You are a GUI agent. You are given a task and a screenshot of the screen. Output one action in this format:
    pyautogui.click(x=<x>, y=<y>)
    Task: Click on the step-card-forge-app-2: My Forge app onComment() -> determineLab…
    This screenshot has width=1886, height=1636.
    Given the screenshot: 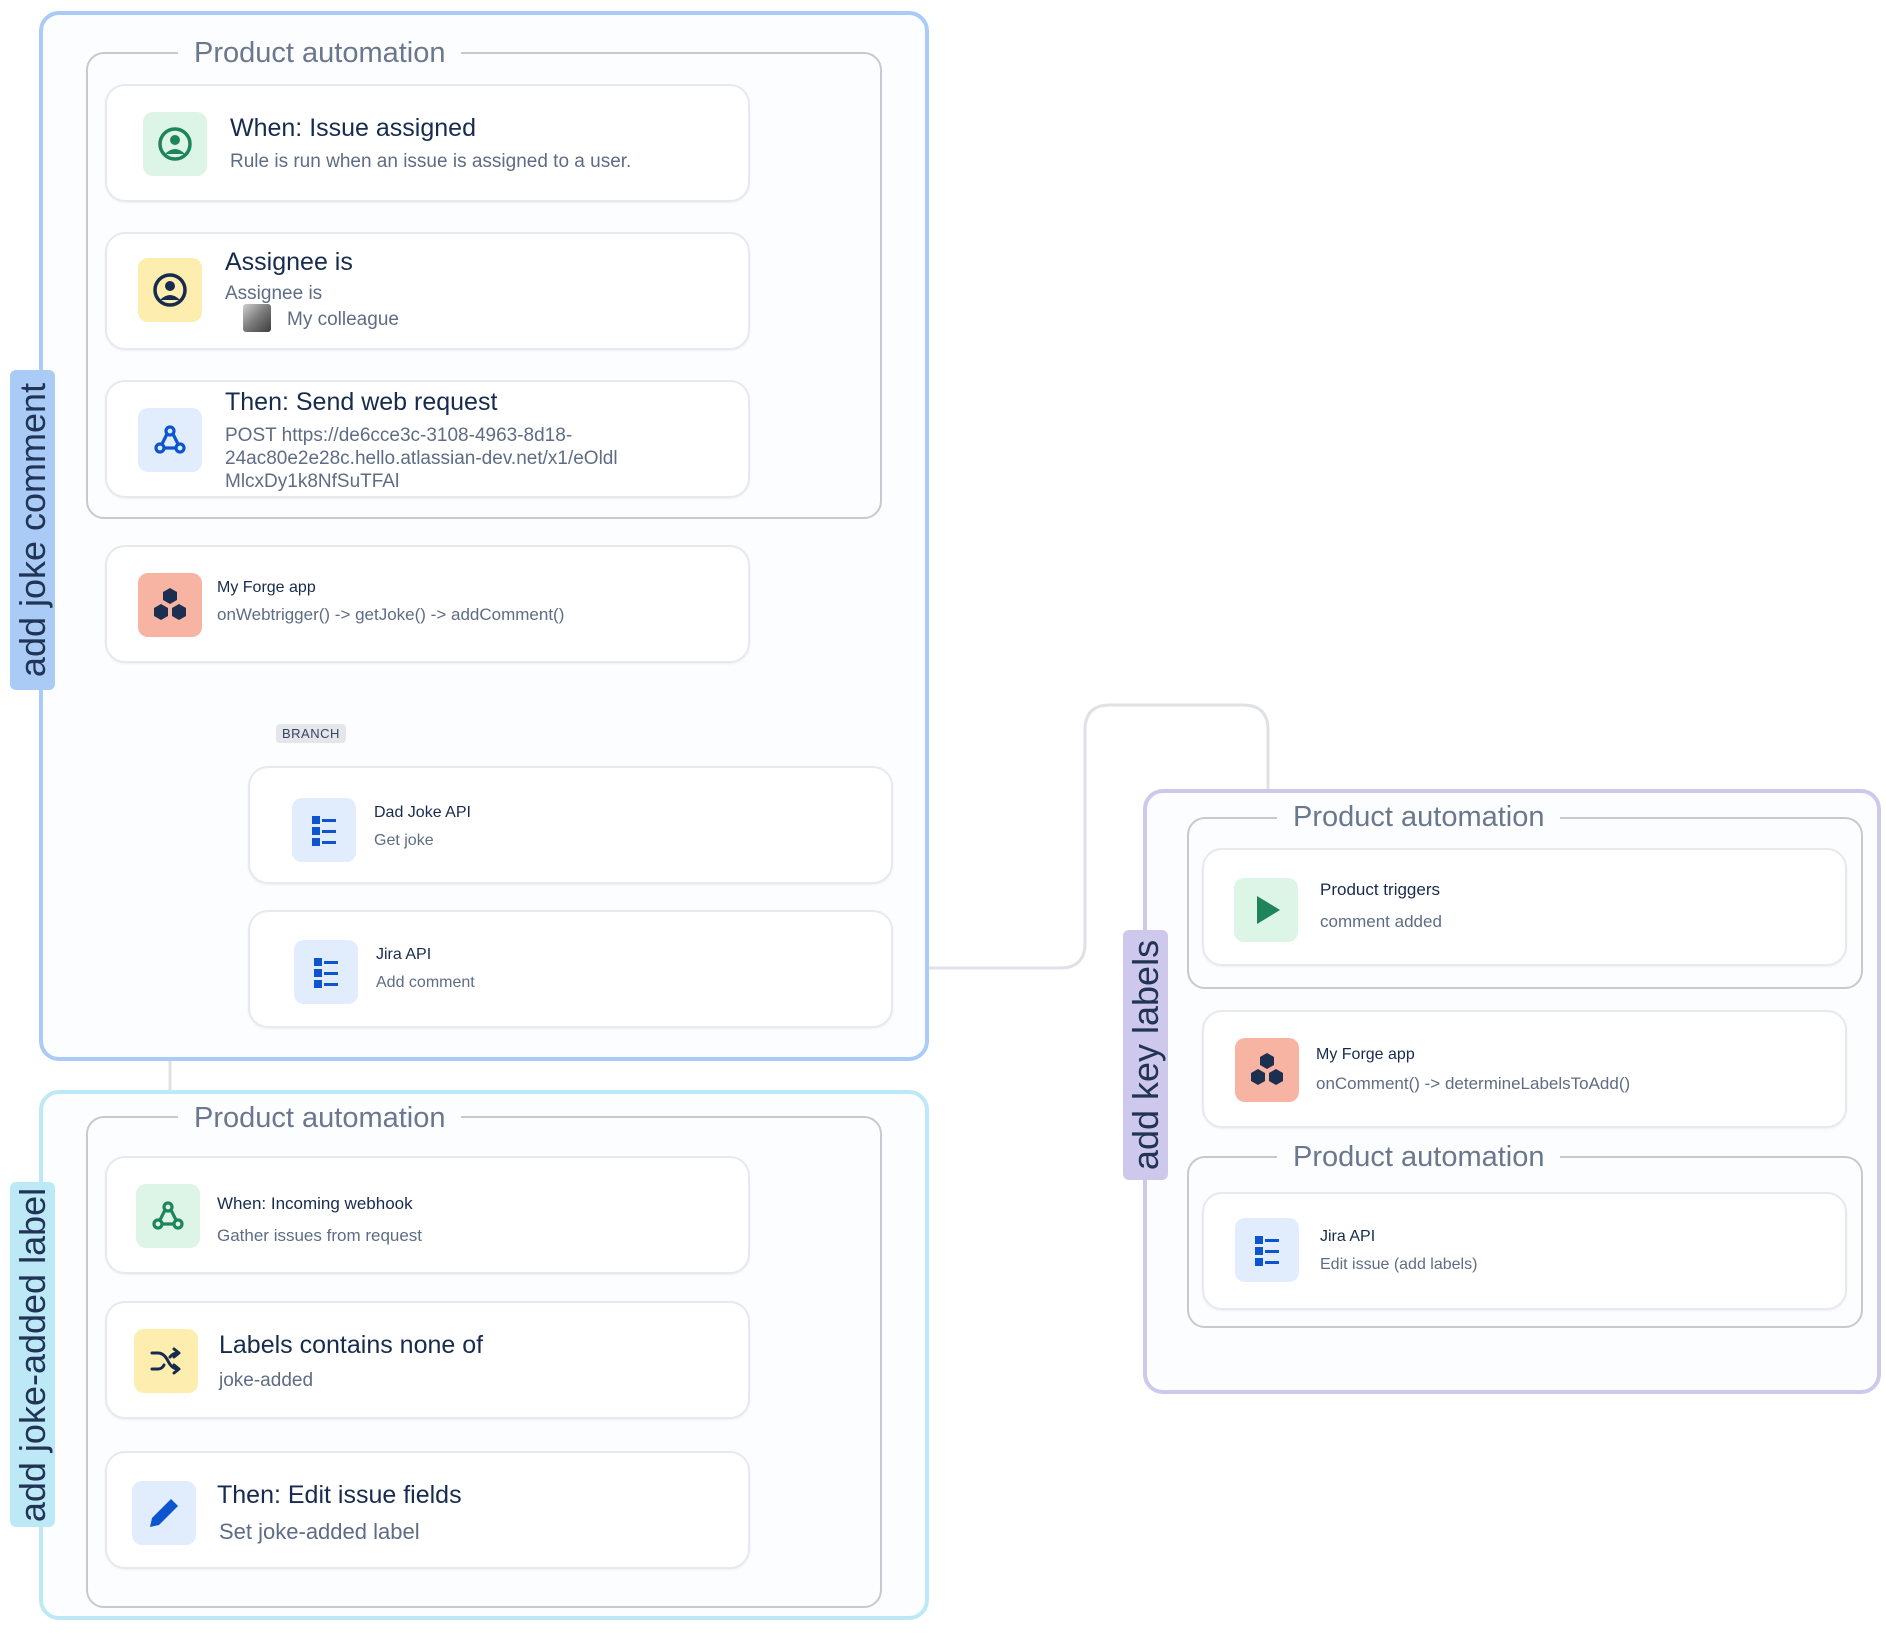 What is the action you would take?
    pyautogui.click(x=1524, y=1069)
    